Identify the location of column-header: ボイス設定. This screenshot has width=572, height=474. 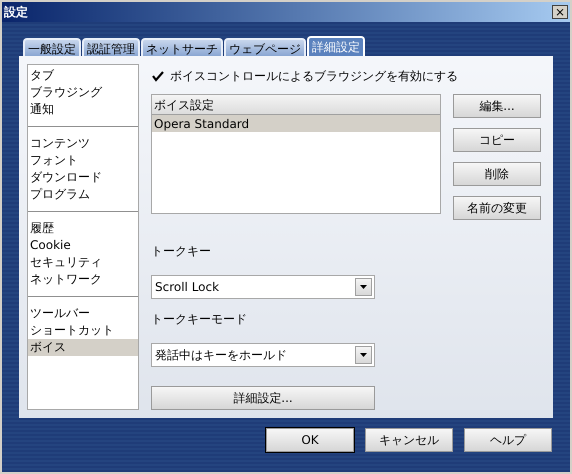
(296, 105).